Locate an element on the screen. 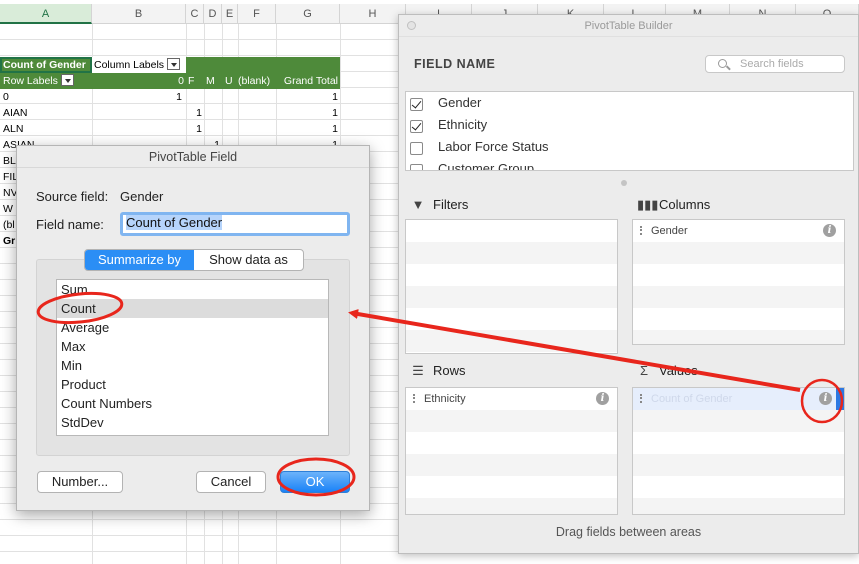 Image resolution: width=859 pixels, height=564 pixels. field-item-customer-group: Customer Group is located at coordinates (629, 164).